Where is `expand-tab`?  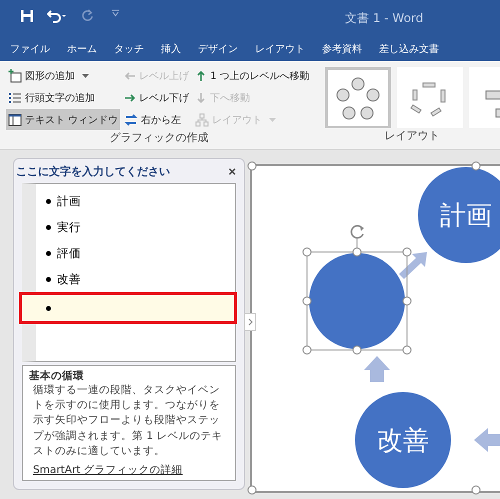
expand-tab is located at coordinates (250, 322).